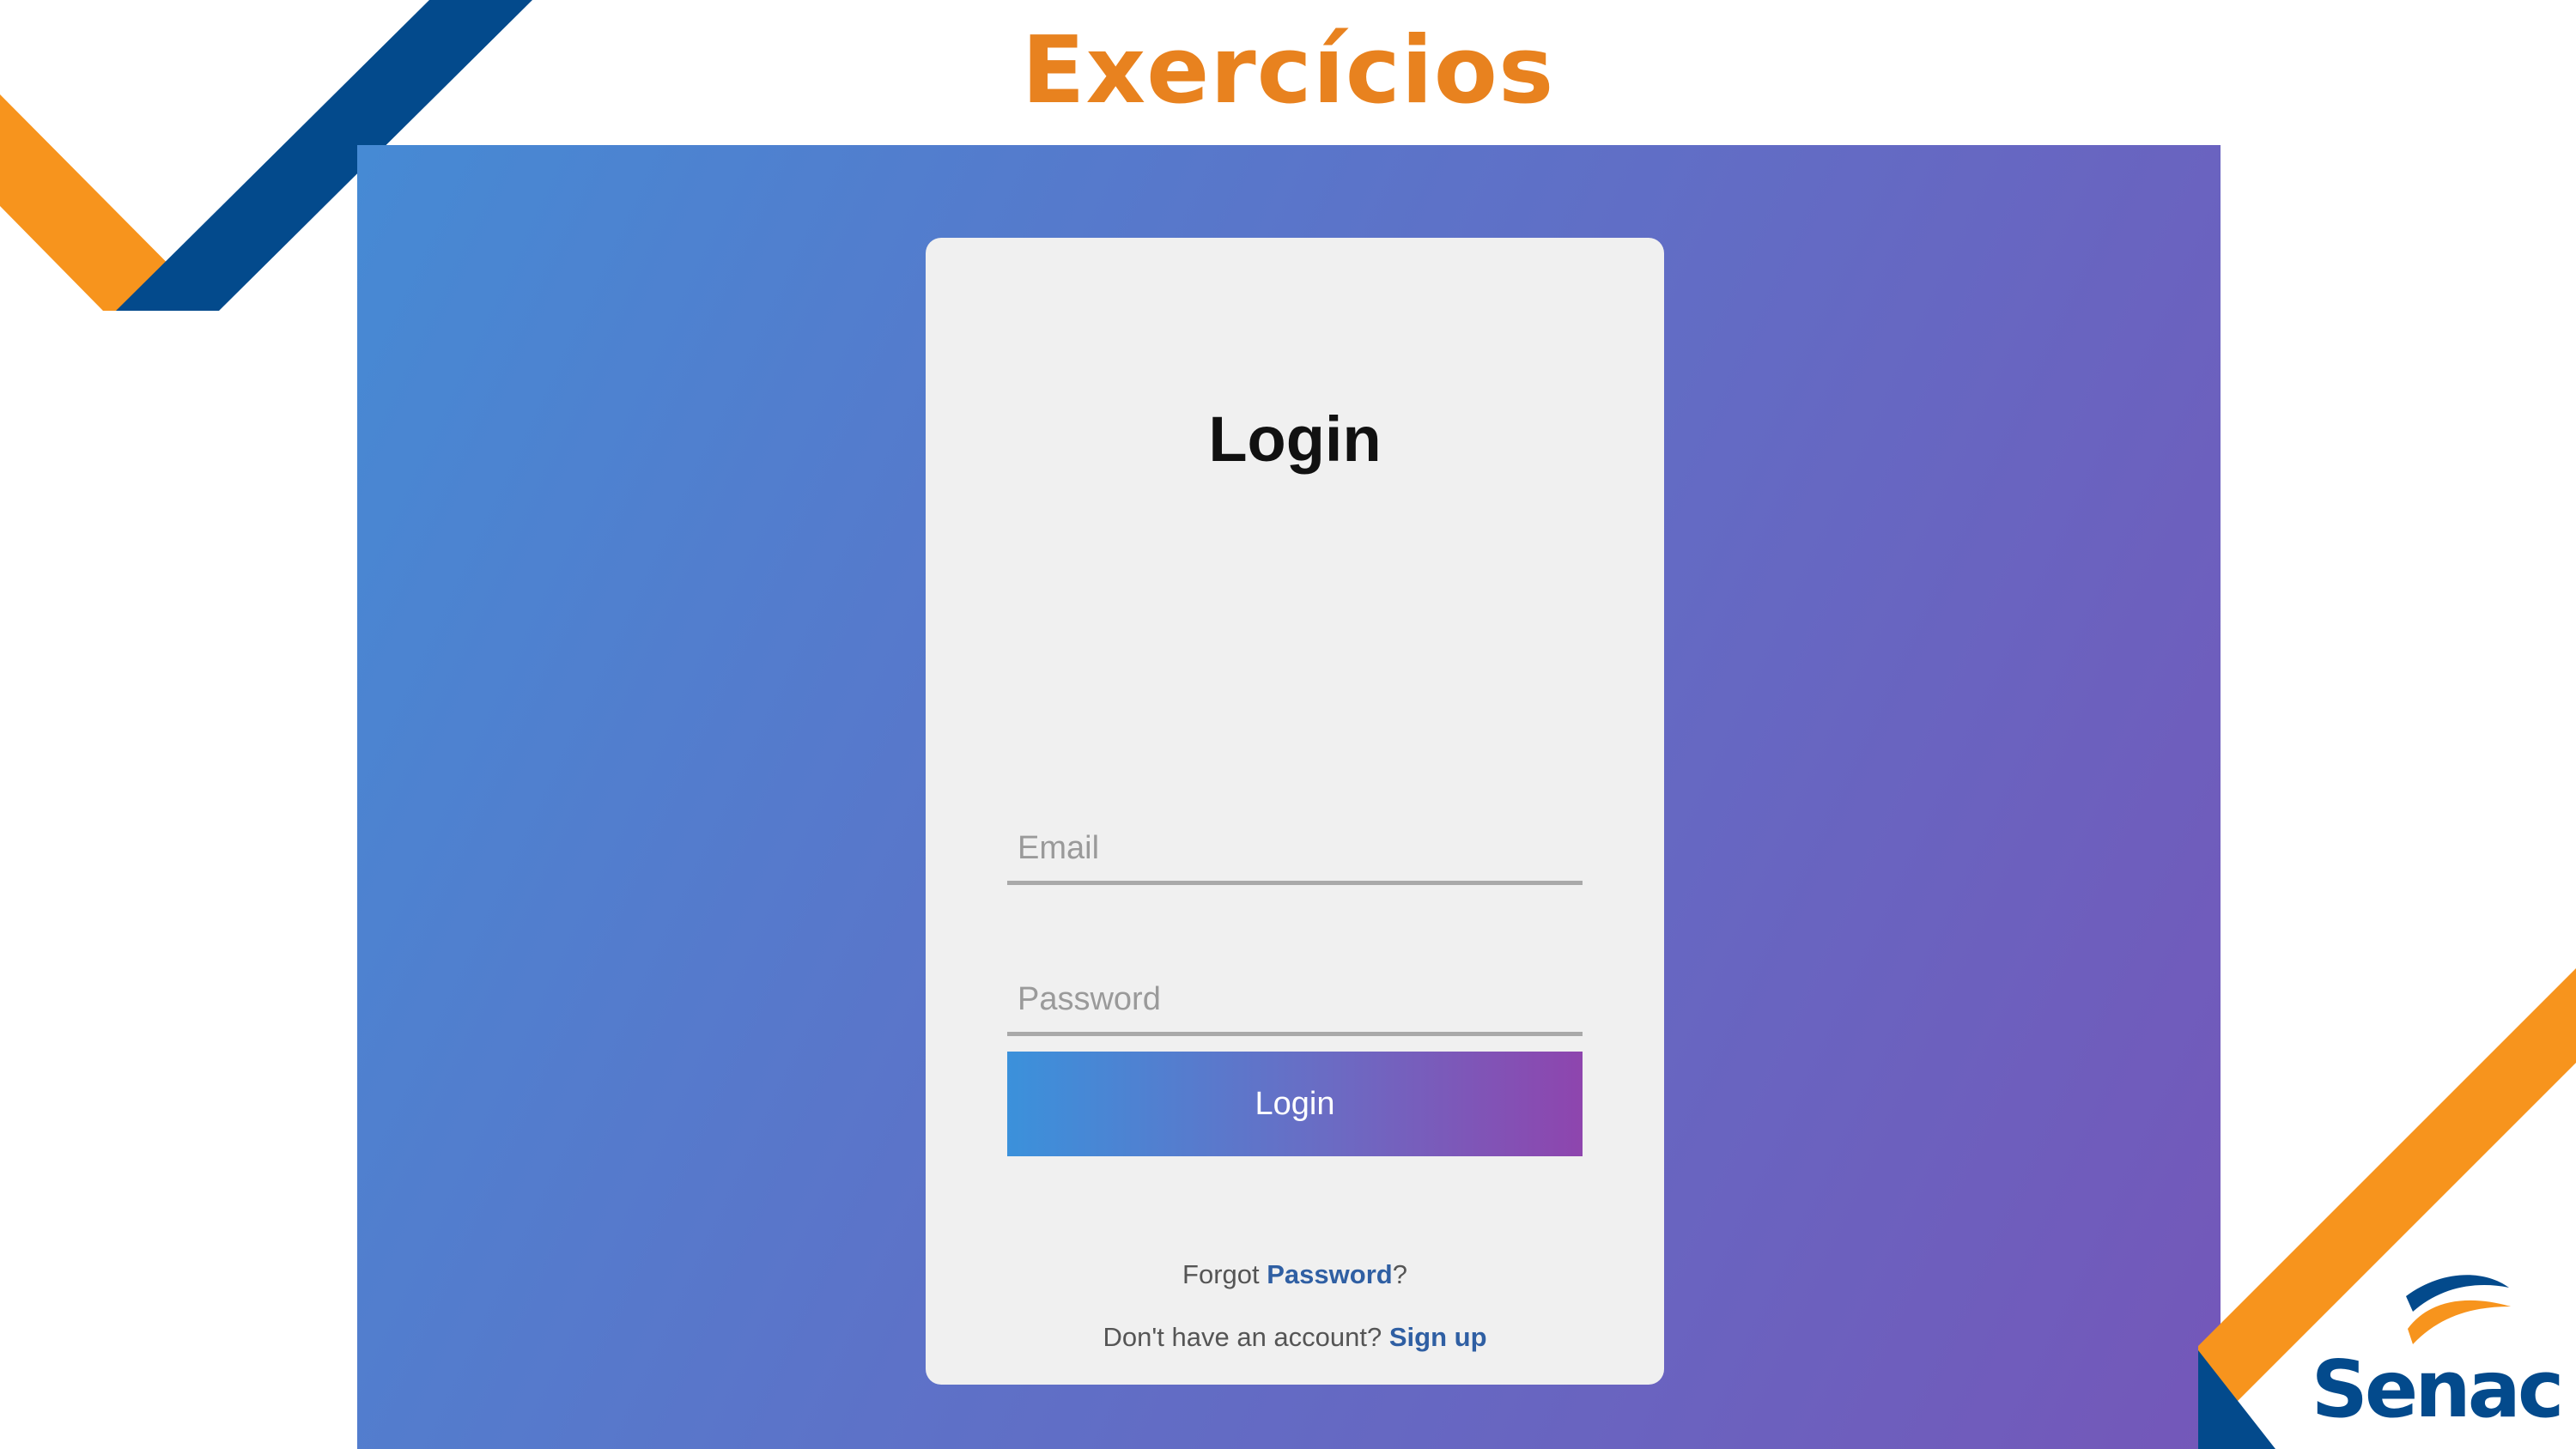  What do you see at coordinates (1295, 1104) in the screenshot?
I see `login-button: Login` at bounding box center [1295, 1104].